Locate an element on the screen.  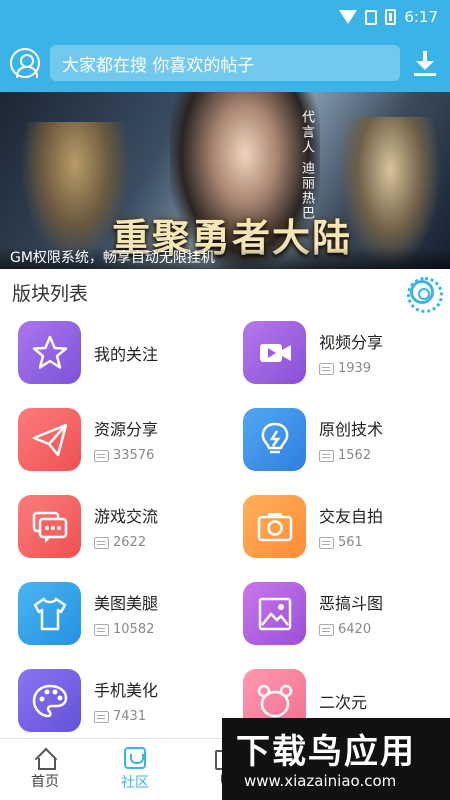
board-item: 我的关注 is located at coordinates (112, 352).